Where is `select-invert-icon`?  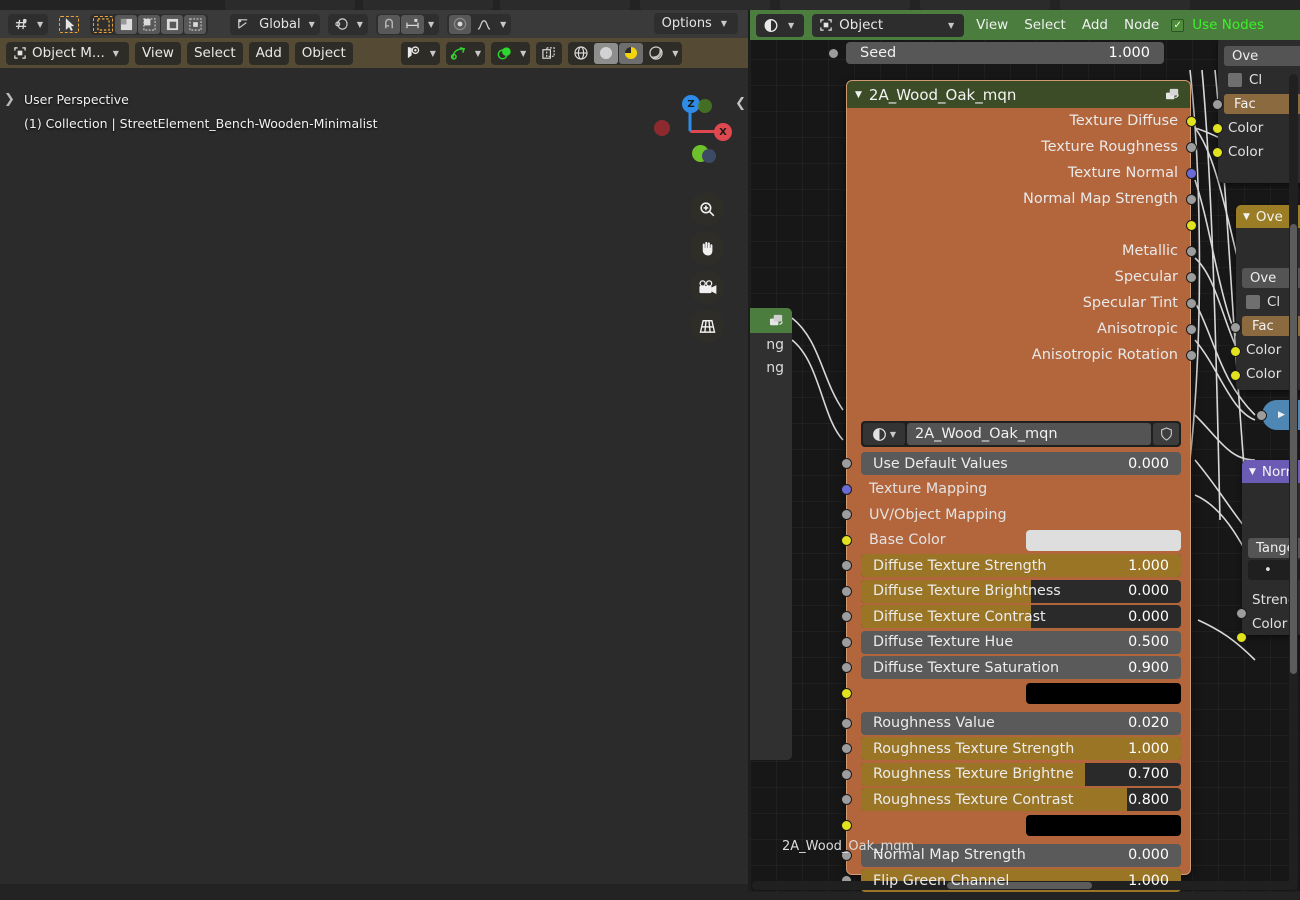
select-invert-icon is located at coordinates (172, 24).